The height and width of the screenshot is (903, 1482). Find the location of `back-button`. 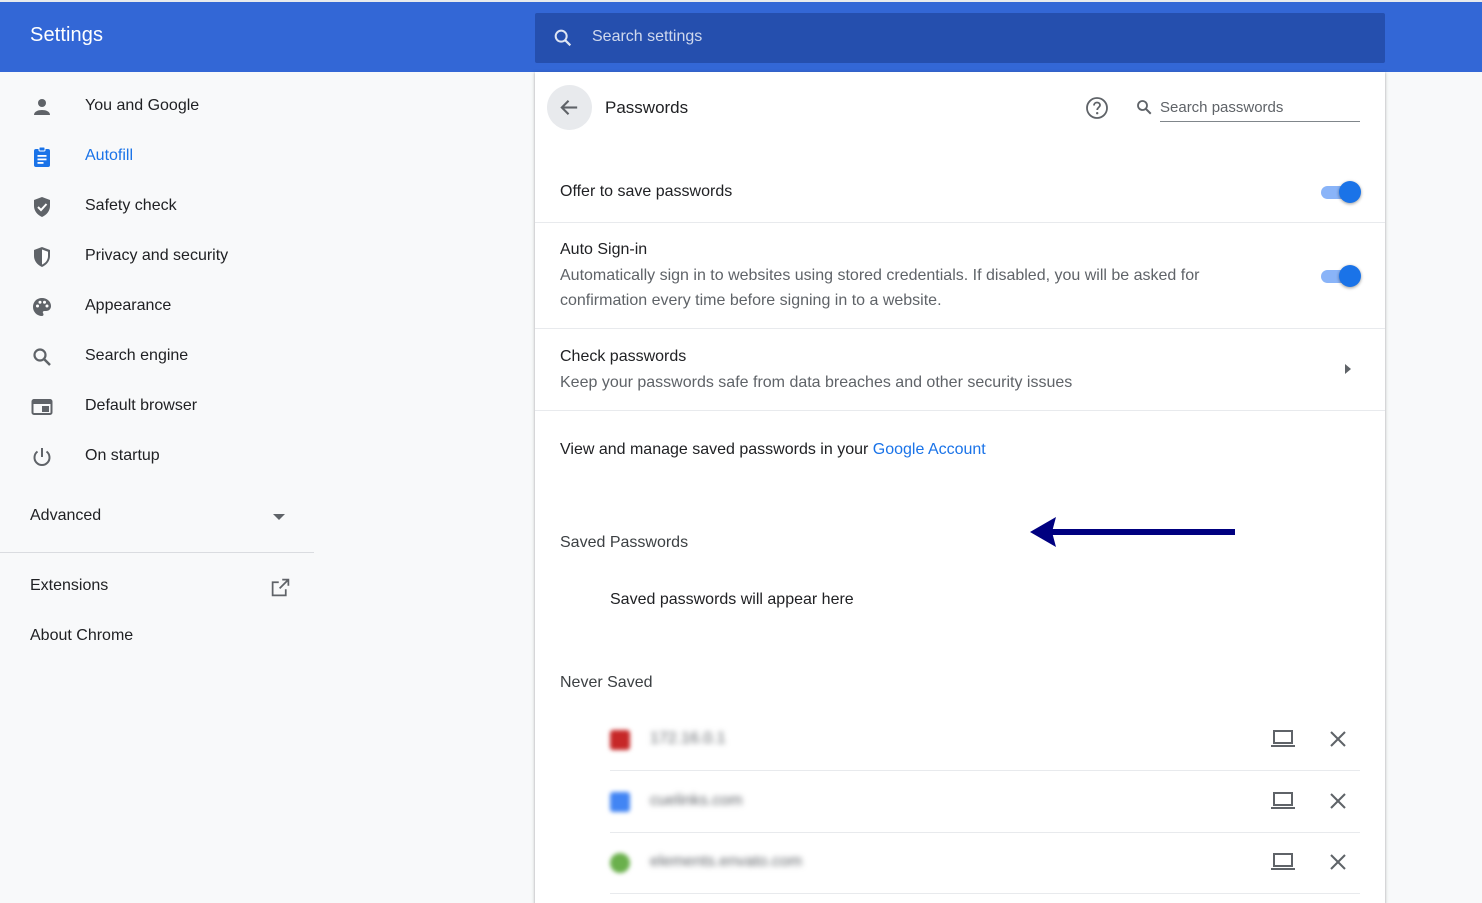

back-button is located at coordinates (569, 107).